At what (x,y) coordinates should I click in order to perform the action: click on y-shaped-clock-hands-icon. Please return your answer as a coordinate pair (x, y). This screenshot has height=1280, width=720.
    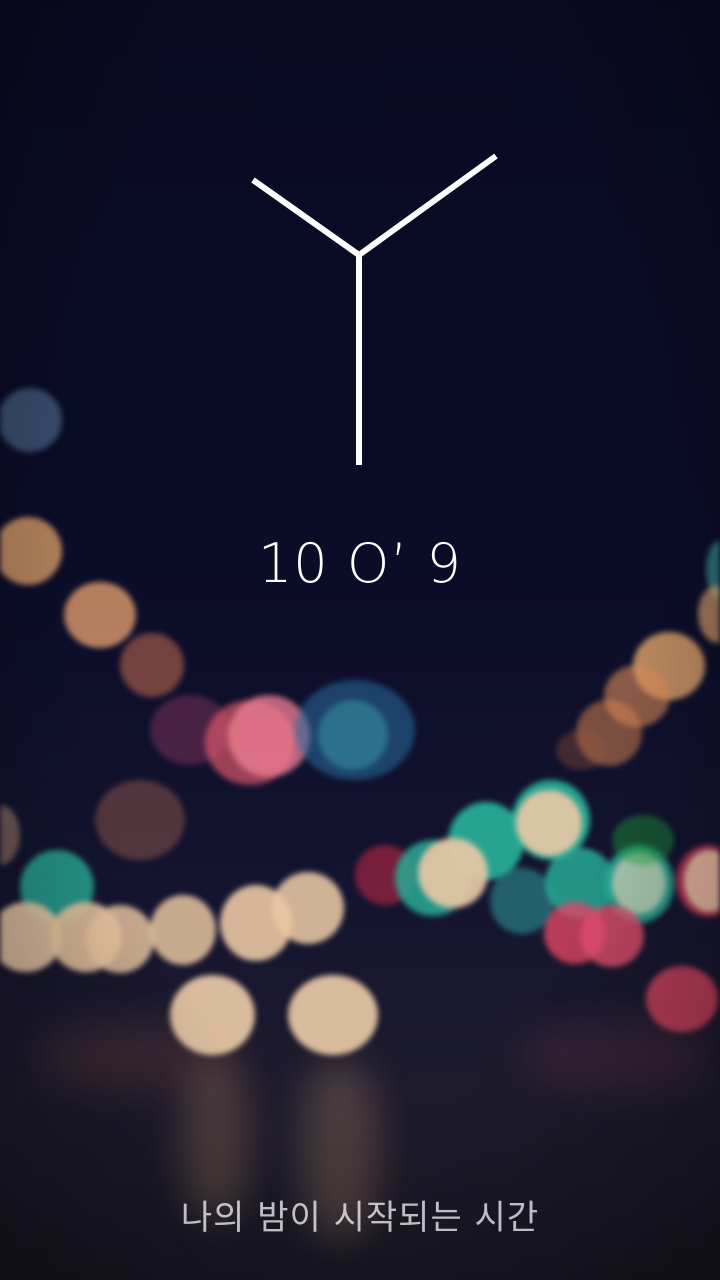
    Looking at the image, I should click on (374, 309).